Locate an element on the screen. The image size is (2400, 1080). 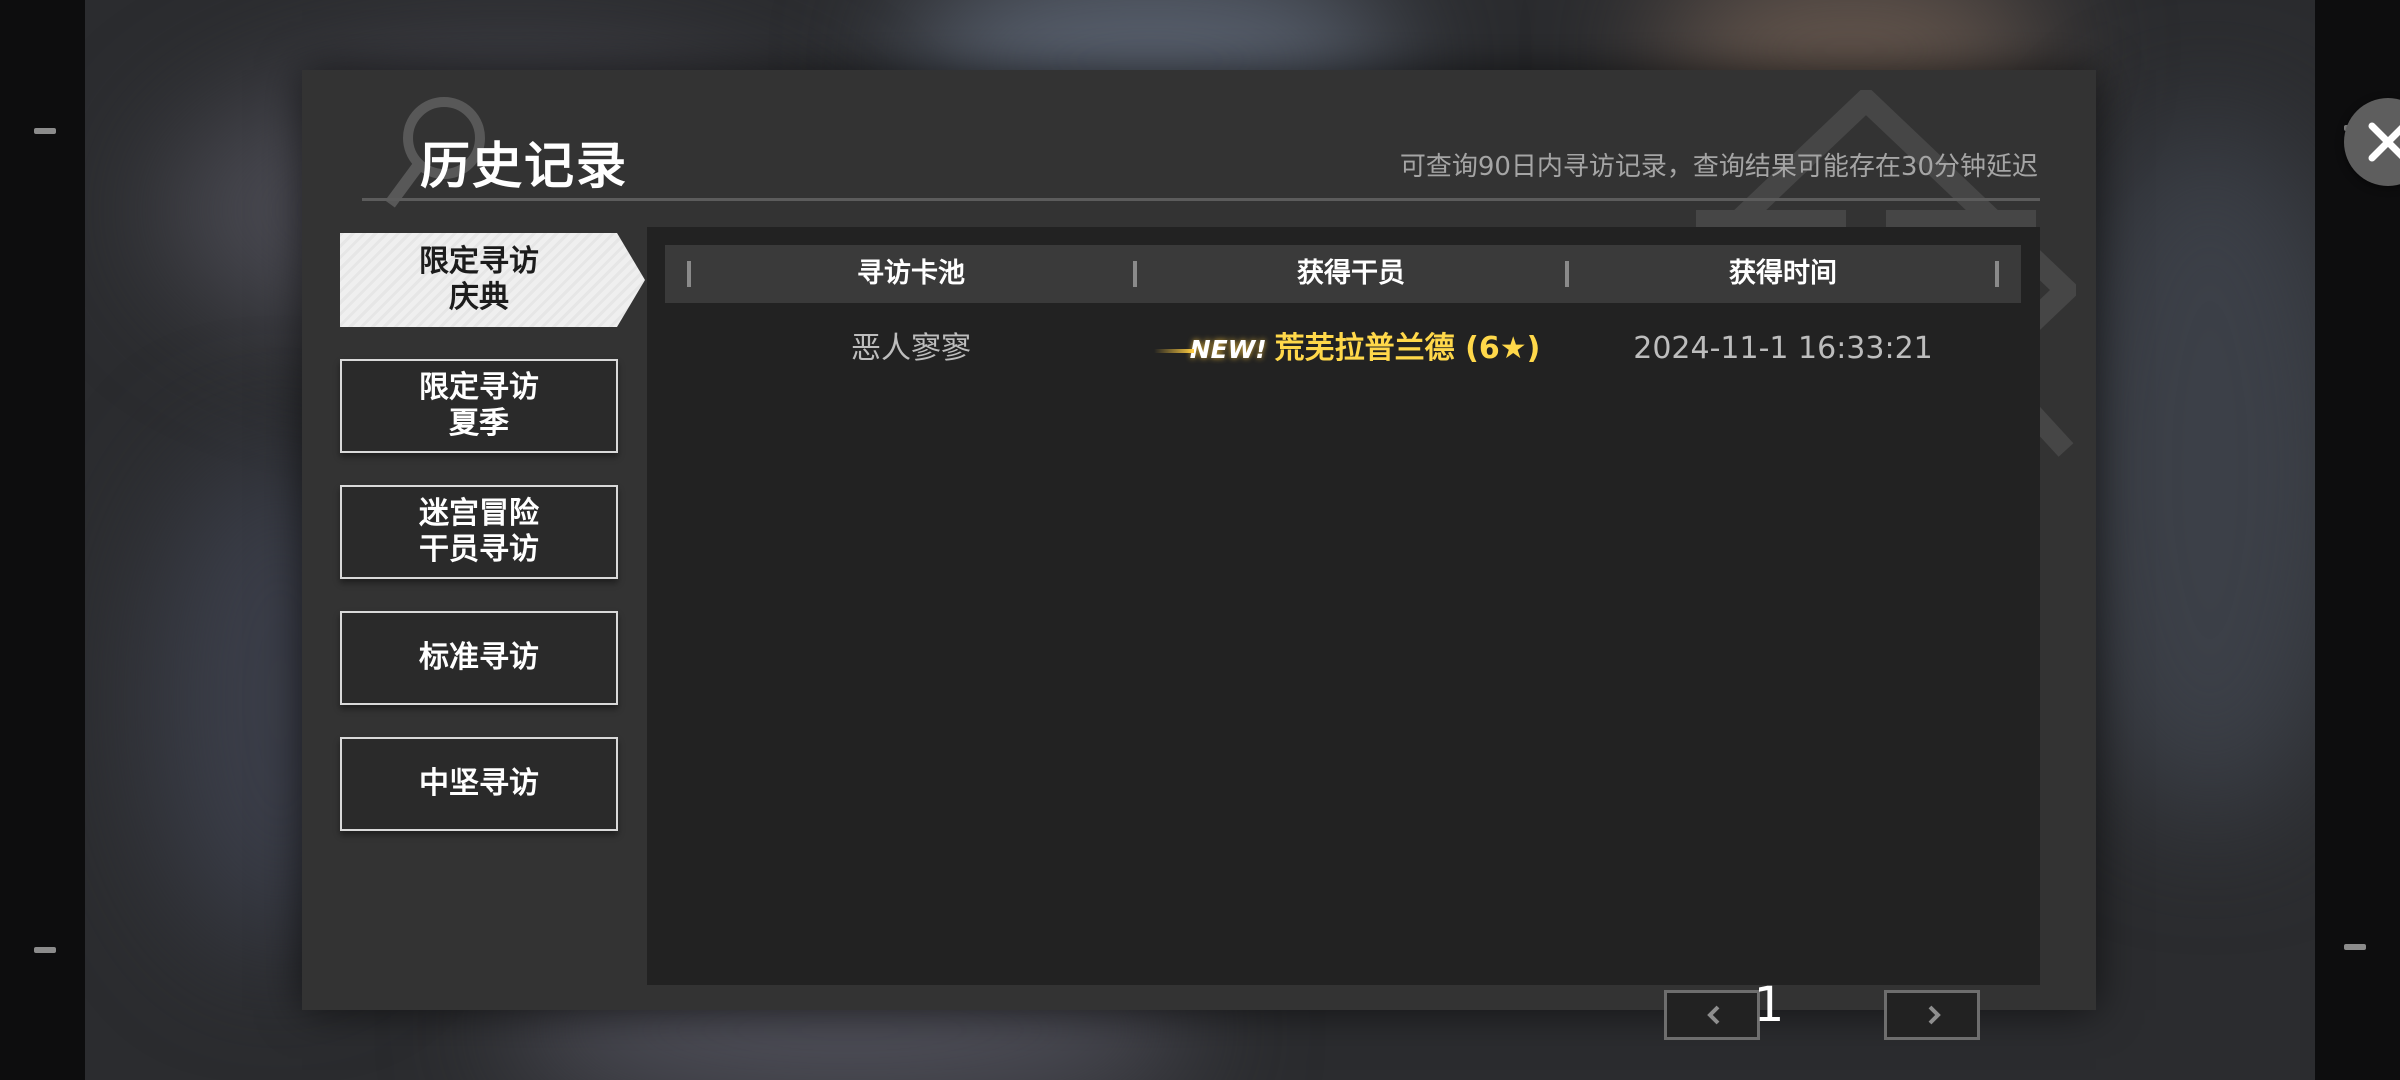
next-page-button is located at coordinates (1932, 1015).